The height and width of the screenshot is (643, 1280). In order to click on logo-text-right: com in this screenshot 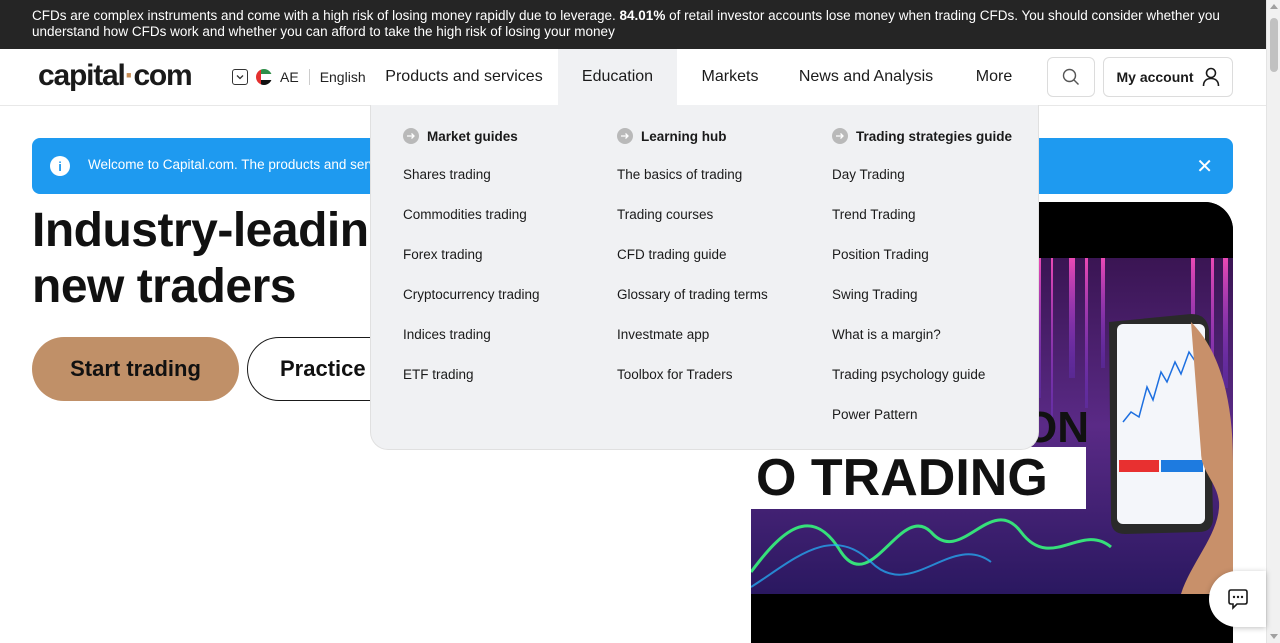, I will do `click(162, 75)`.